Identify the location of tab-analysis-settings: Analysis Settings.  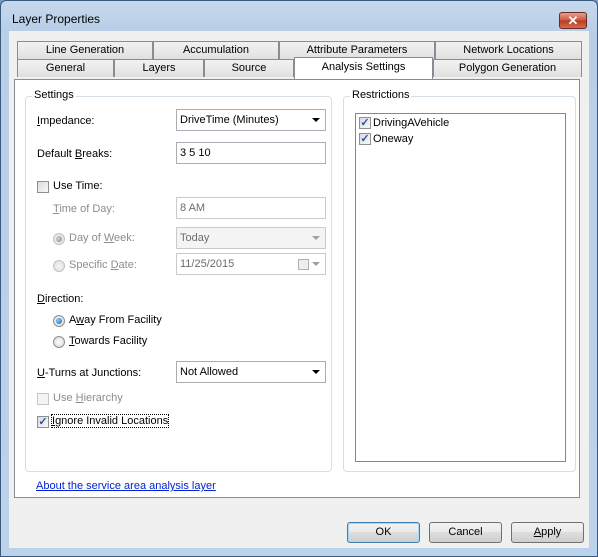
(363, 68).